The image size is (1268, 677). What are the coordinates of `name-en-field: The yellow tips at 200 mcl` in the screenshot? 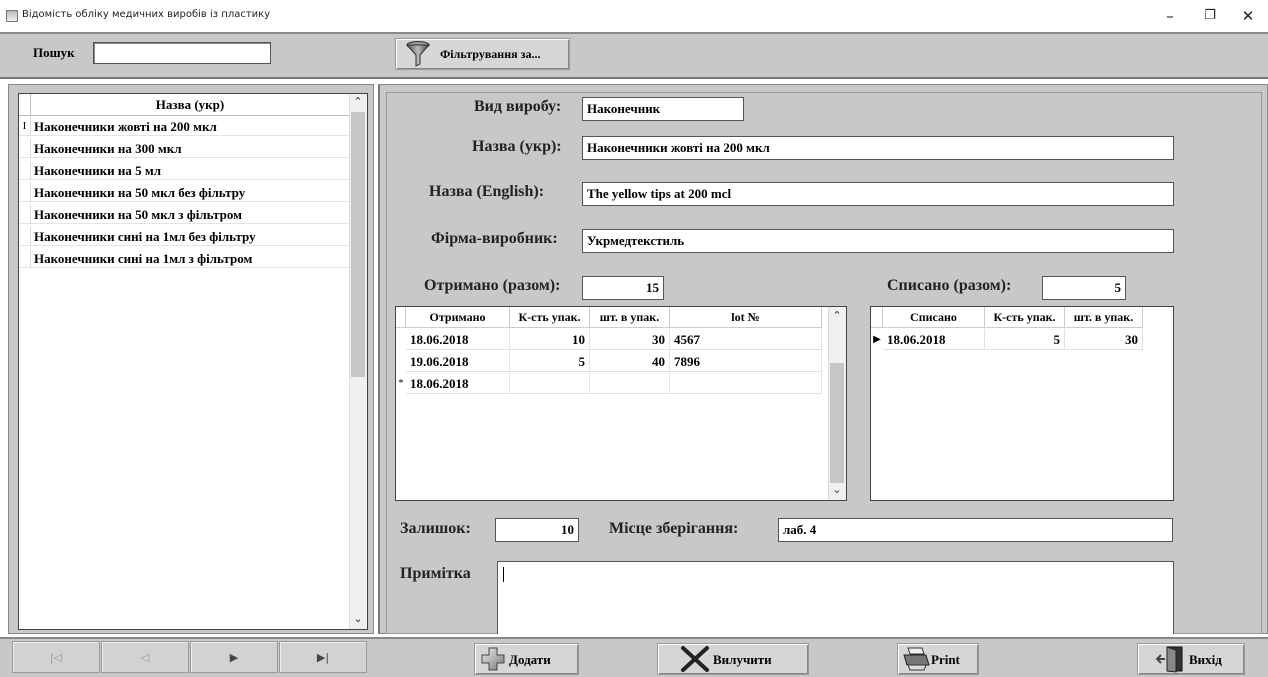 It's located at (878, 194).